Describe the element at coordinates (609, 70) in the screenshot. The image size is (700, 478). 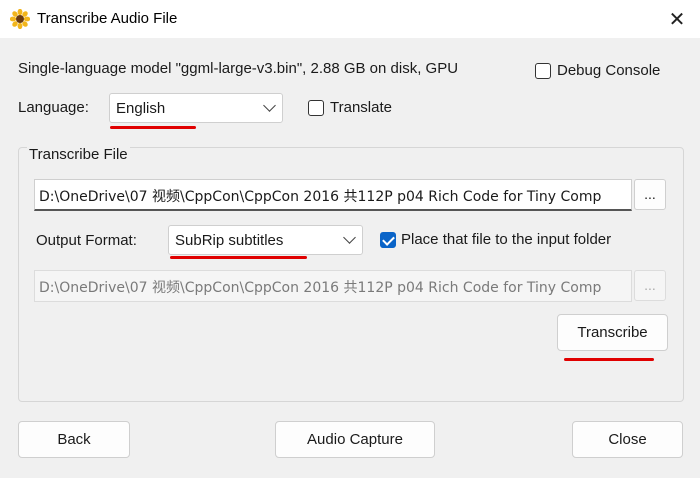
I see `debug-console-label: Debug Console` at that location.